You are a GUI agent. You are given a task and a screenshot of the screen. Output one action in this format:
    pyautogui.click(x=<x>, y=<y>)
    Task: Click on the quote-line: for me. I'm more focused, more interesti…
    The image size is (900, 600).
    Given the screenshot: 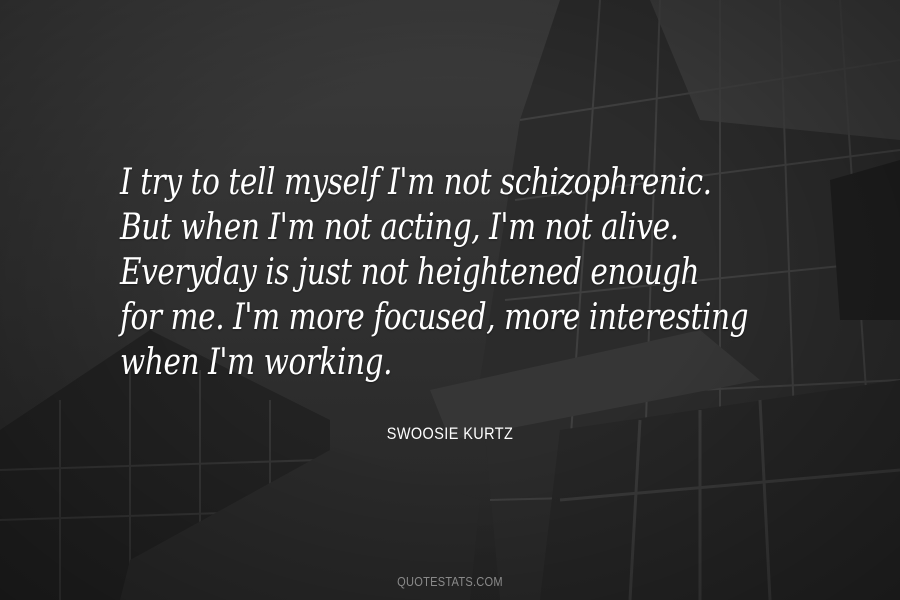 What is the action you would take?
    pyautogui.click(x=434, y=317)
    